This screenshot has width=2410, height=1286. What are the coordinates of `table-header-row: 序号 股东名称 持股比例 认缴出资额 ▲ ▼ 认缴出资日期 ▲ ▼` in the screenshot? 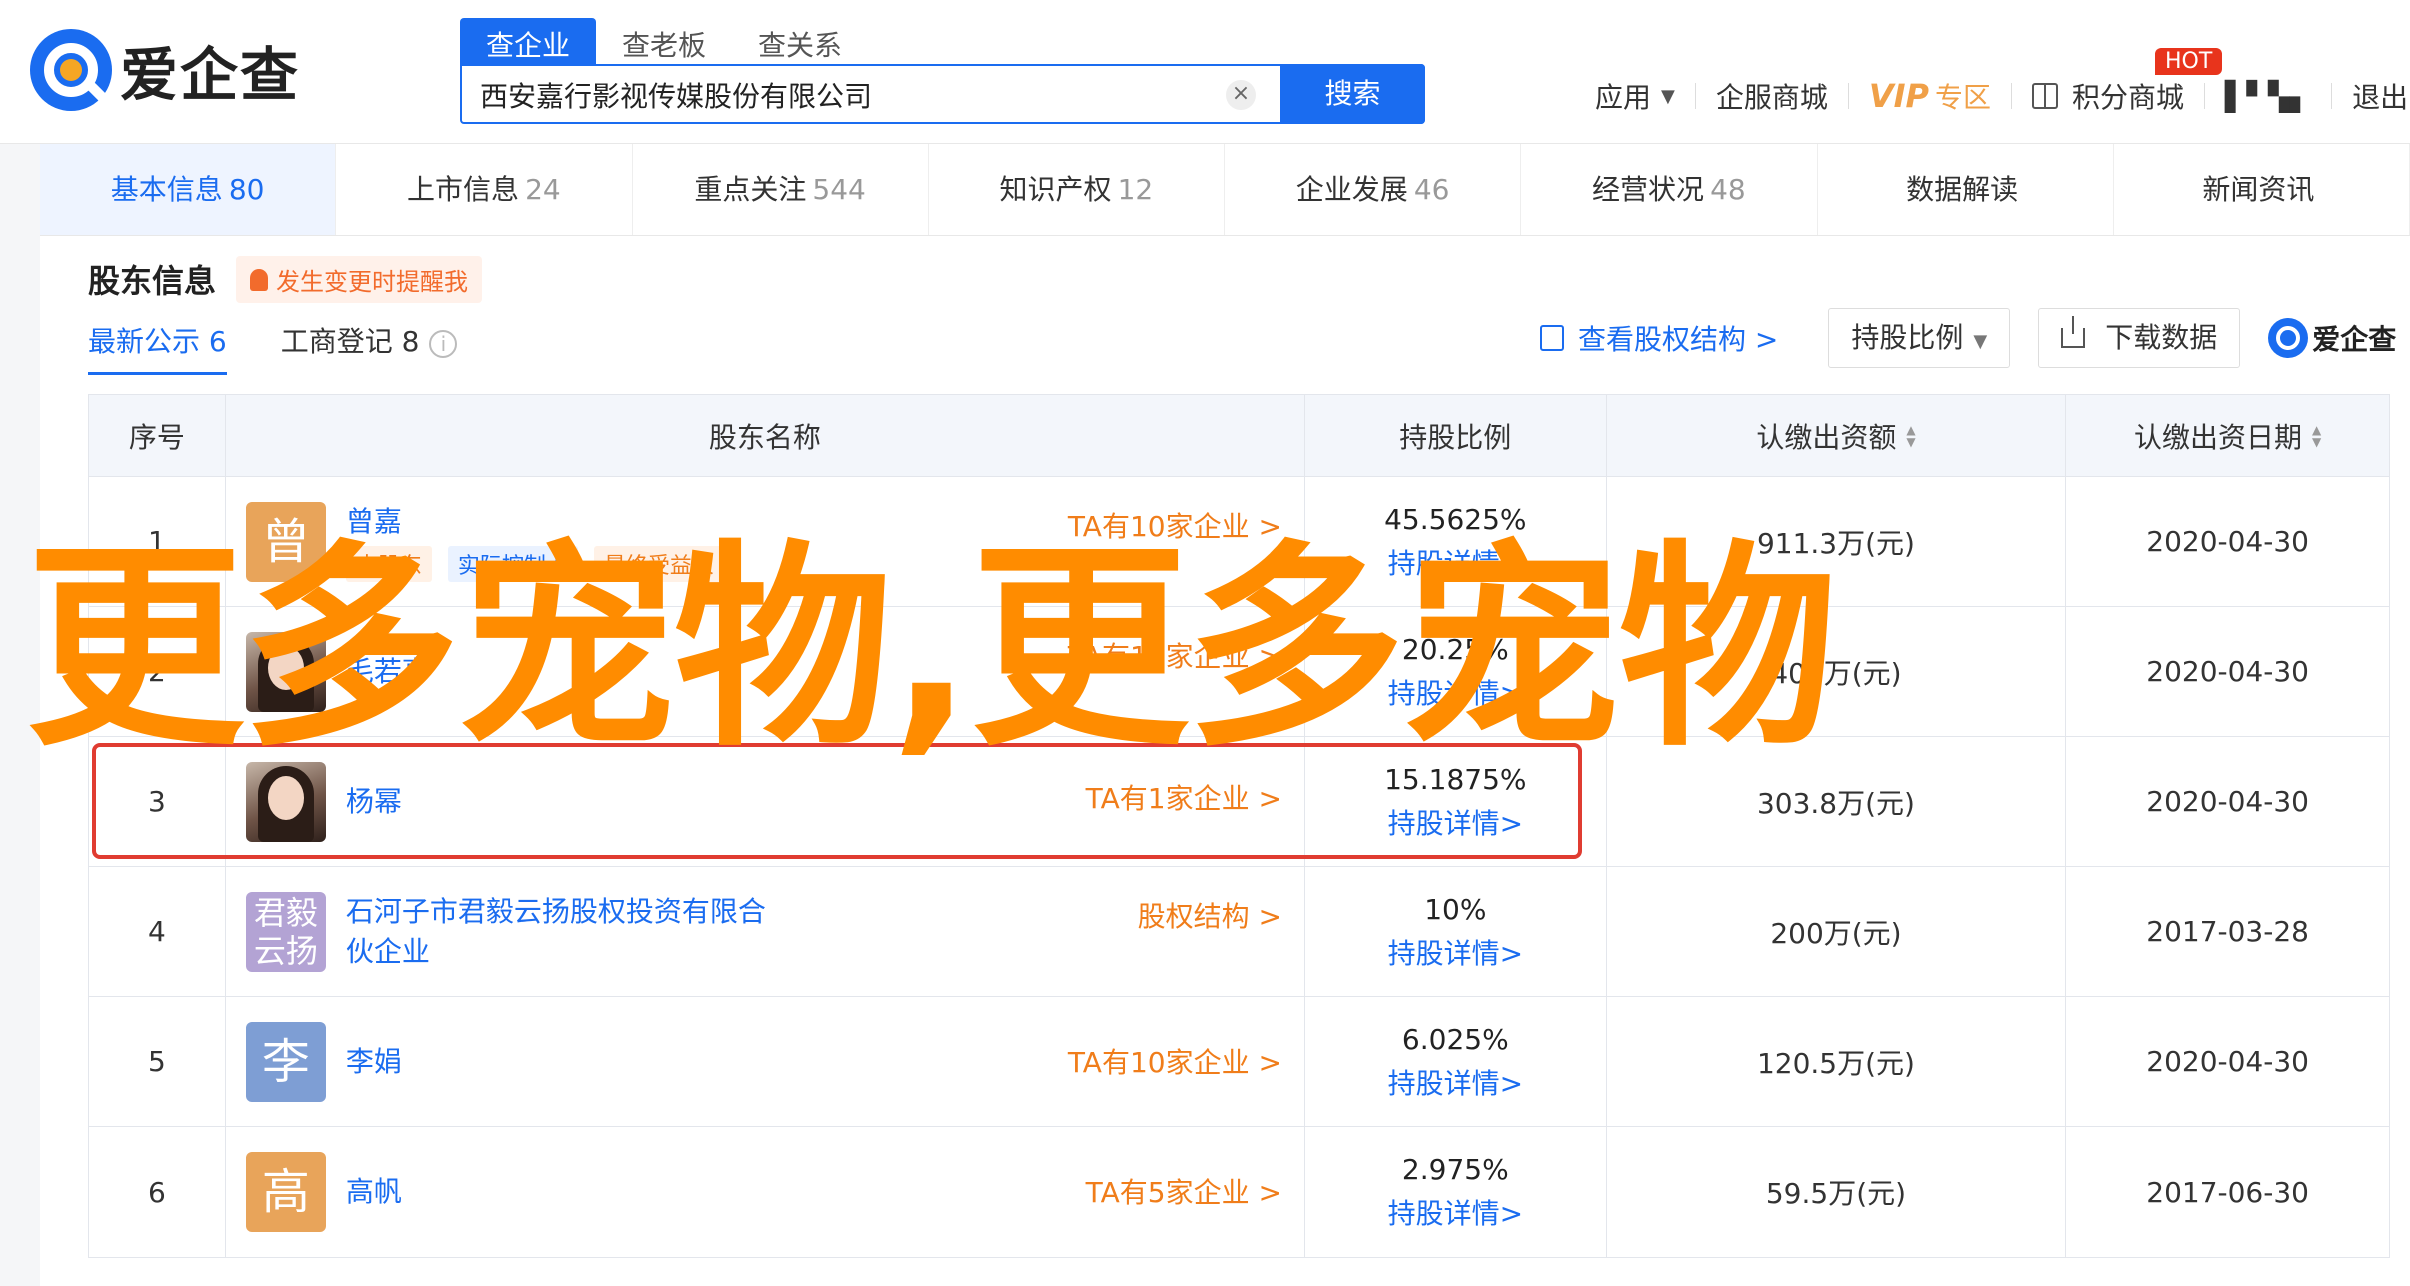 It's located at (1239, 436).